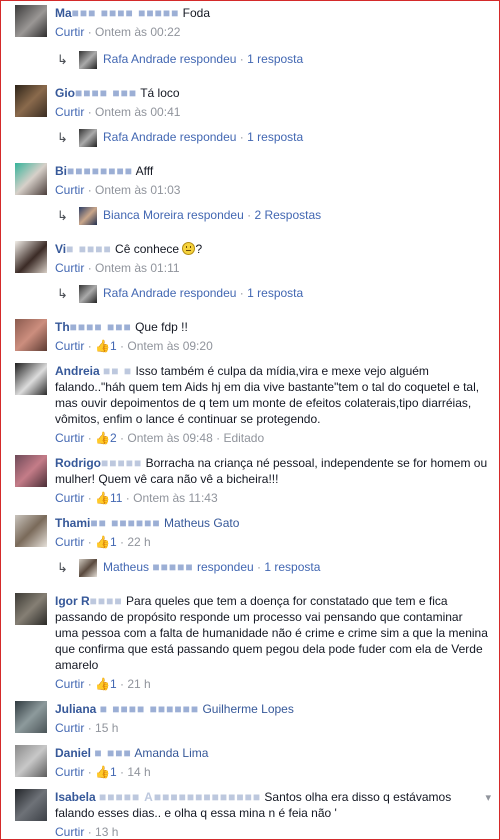  I want to click on timestamp: Ontem às 11:43, so click(175, 498).